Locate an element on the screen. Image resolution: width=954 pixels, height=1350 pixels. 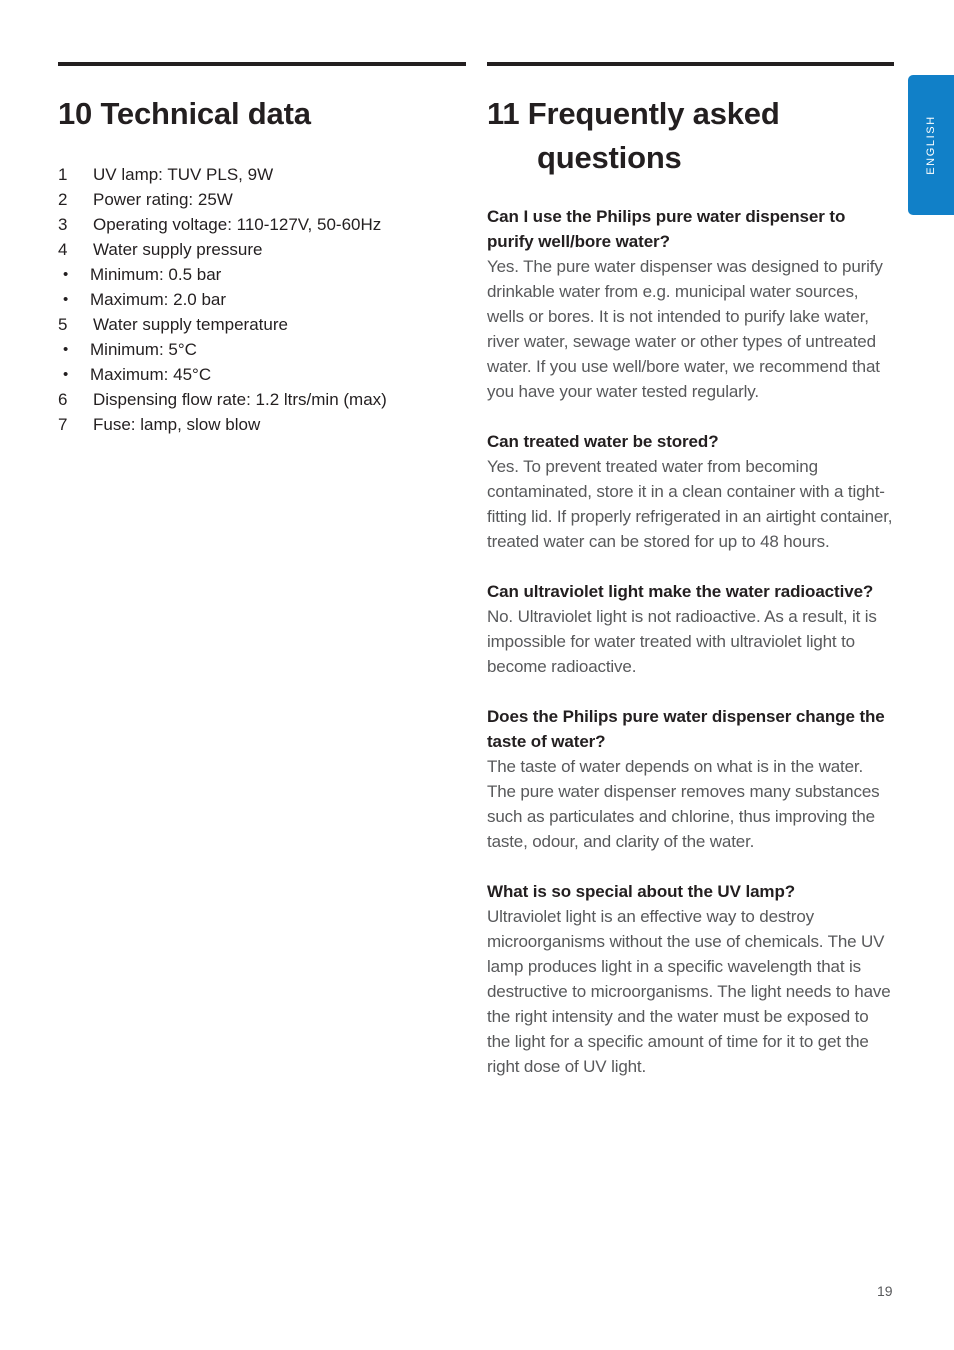
spec-item-number: 4 is located at coordinates (63, 250).